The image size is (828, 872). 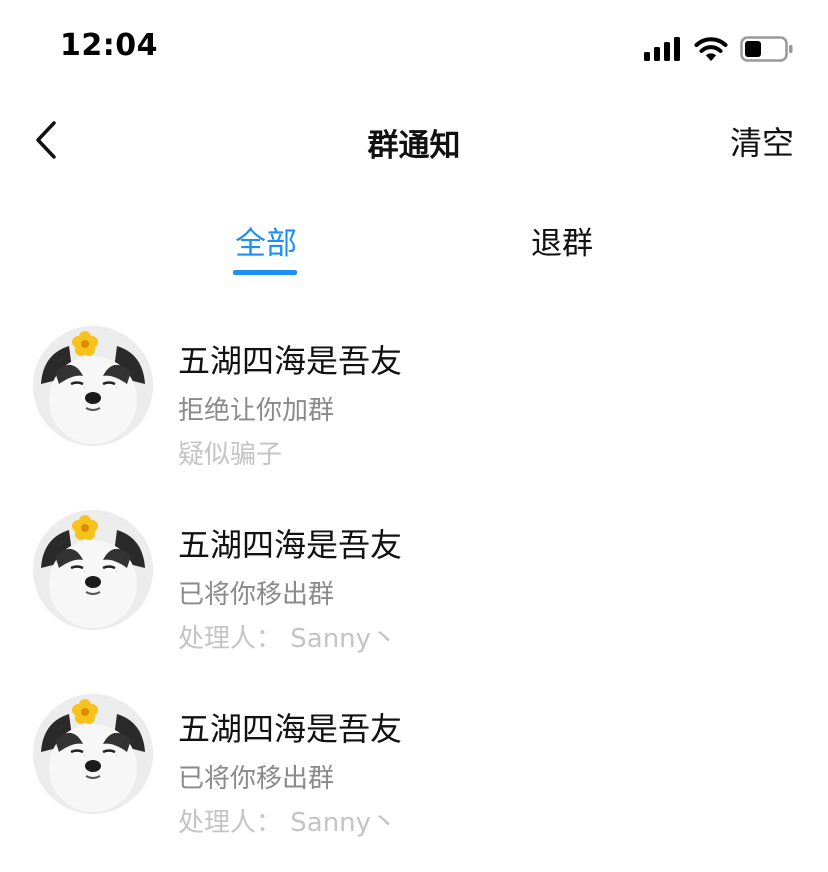 I want to click on clear-button: 清空, so click(x=762, y=141).